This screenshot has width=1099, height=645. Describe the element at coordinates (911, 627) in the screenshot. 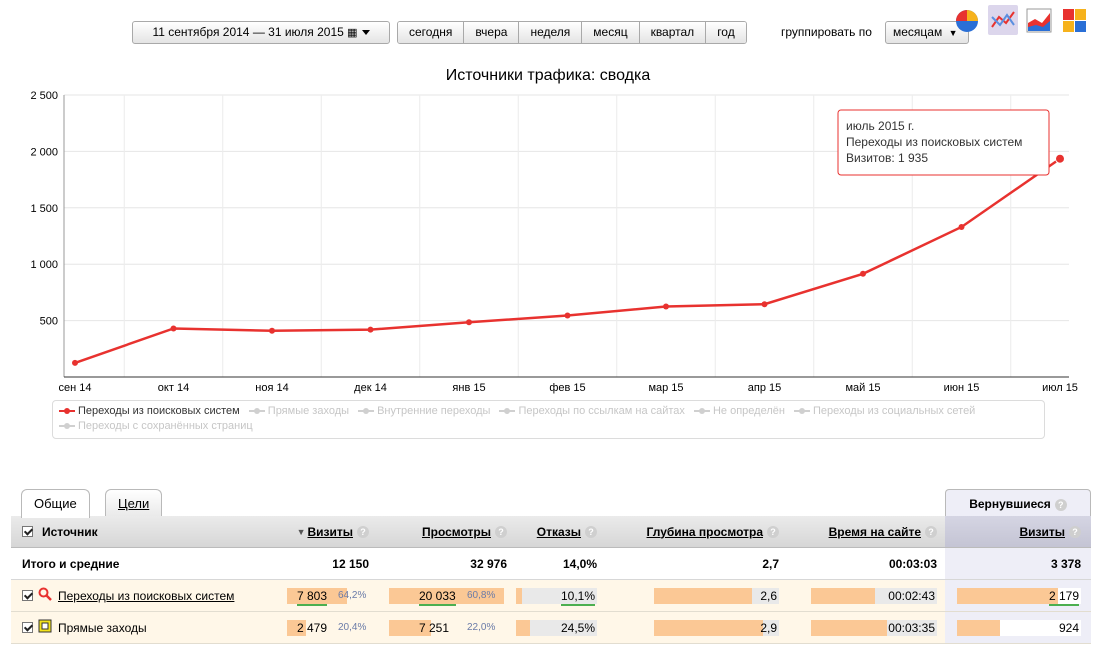

I see `time-value: 00:03:35` at that location.